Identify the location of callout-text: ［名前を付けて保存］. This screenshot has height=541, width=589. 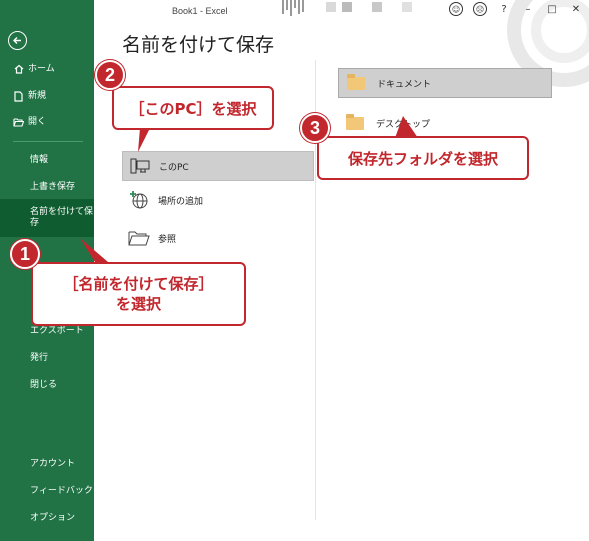
(138, 284).